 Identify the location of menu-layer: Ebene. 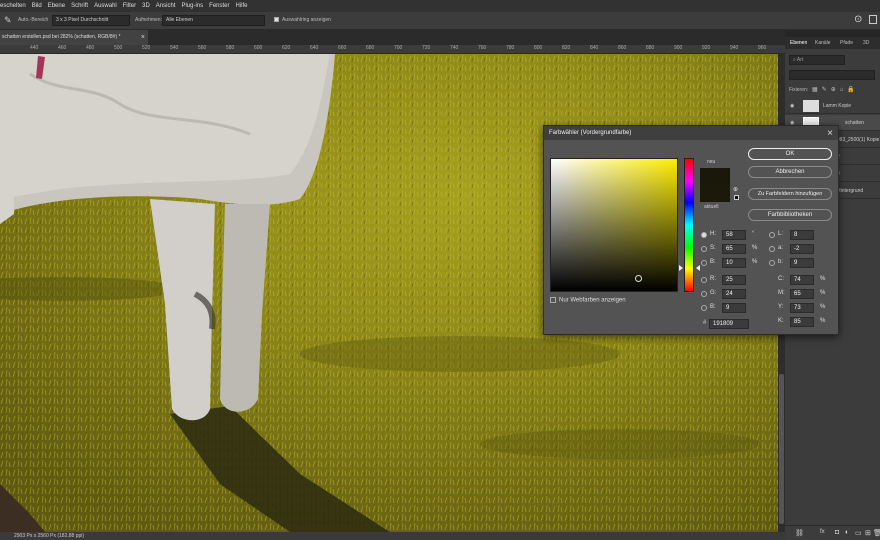
(56, 6).